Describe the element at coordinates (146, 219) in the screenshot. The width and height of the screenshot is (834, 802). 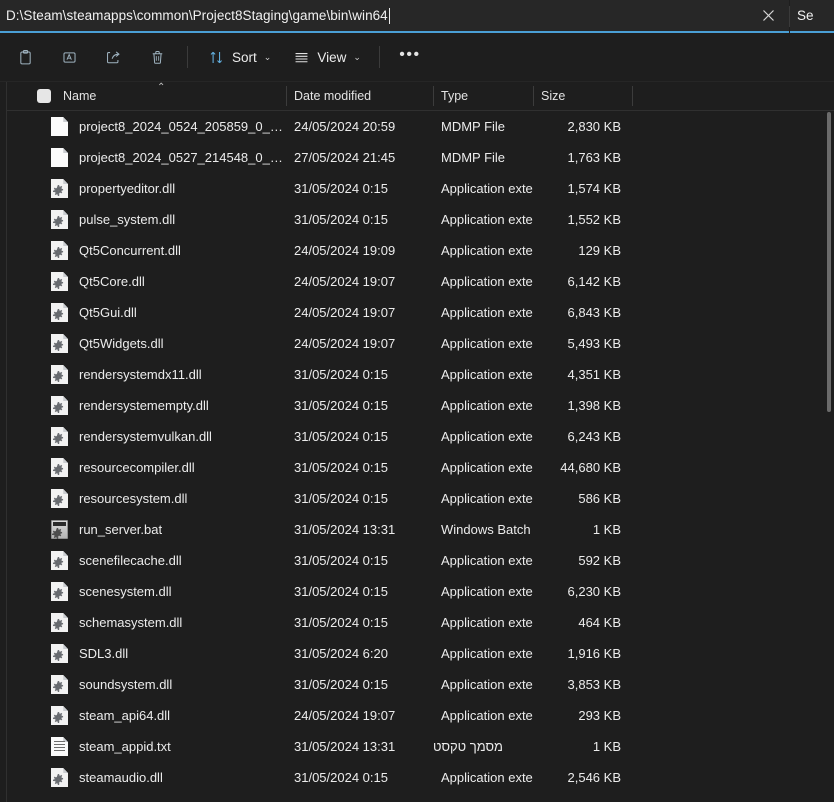
I see `file-name-cell: pulse_system.dll` at that location.